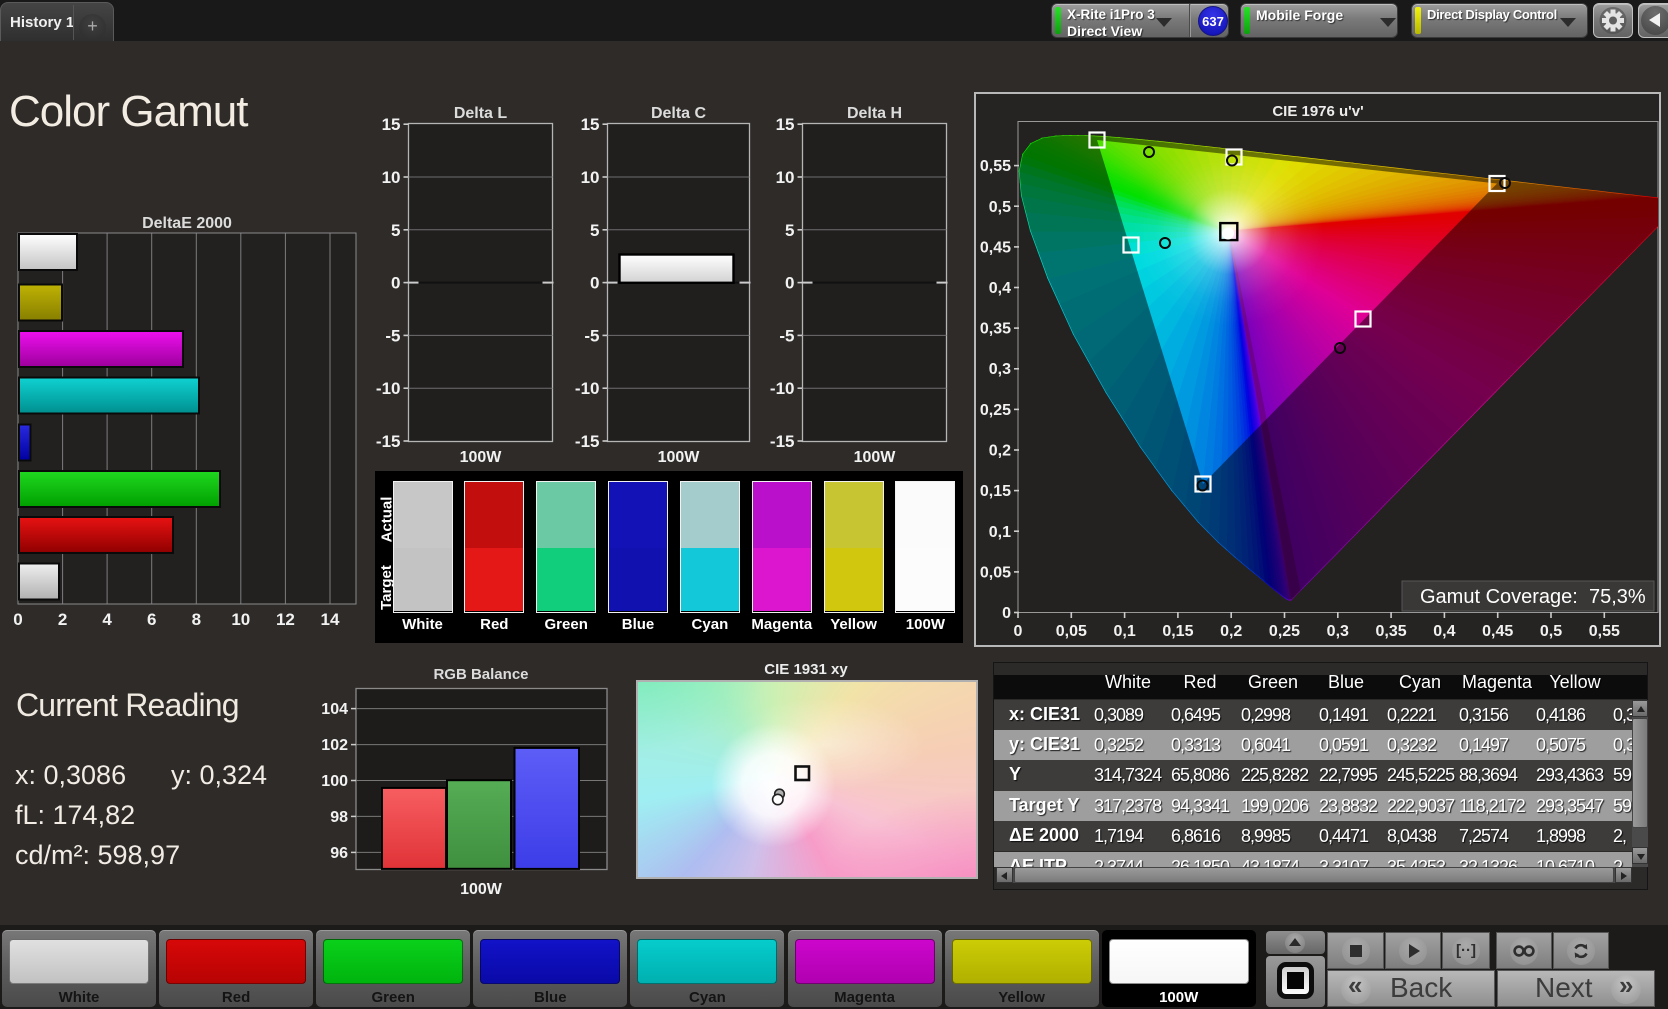  I want to click on svg-text: 12, so click(285, 619).